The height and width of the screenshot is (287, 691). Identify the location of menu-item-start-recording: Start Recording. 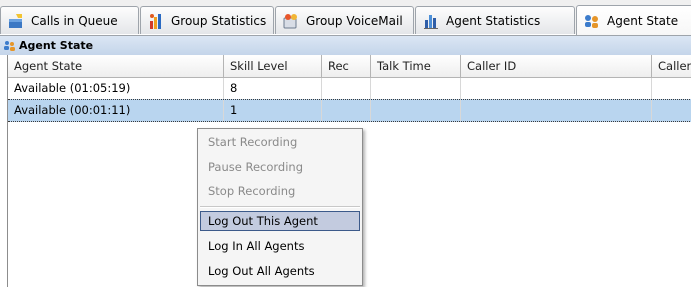
(280, 142).